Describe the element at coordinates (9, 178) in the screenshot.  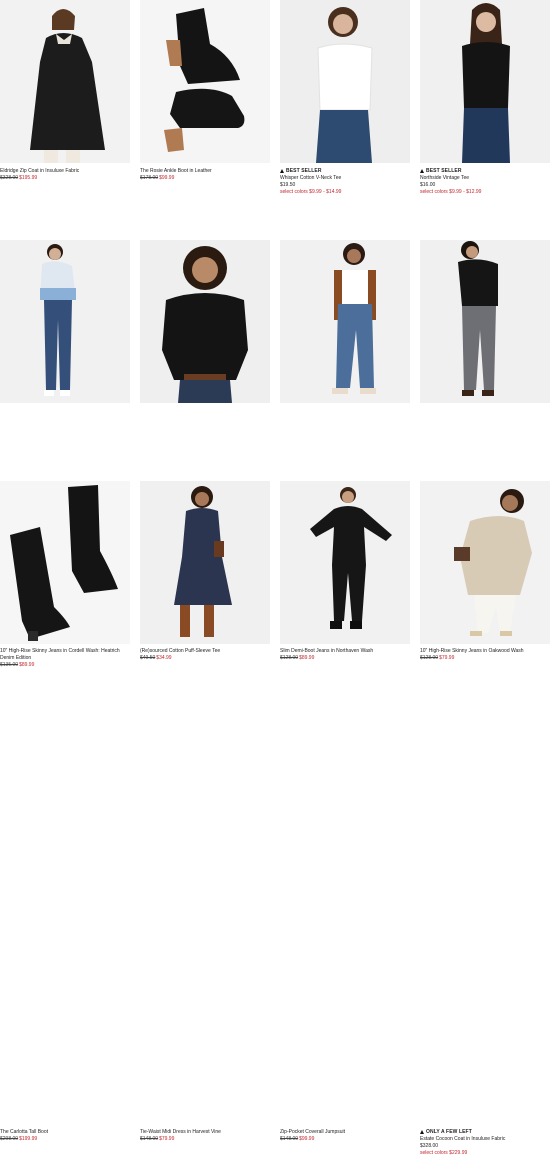
I see `original-price: $328.00` at that location.